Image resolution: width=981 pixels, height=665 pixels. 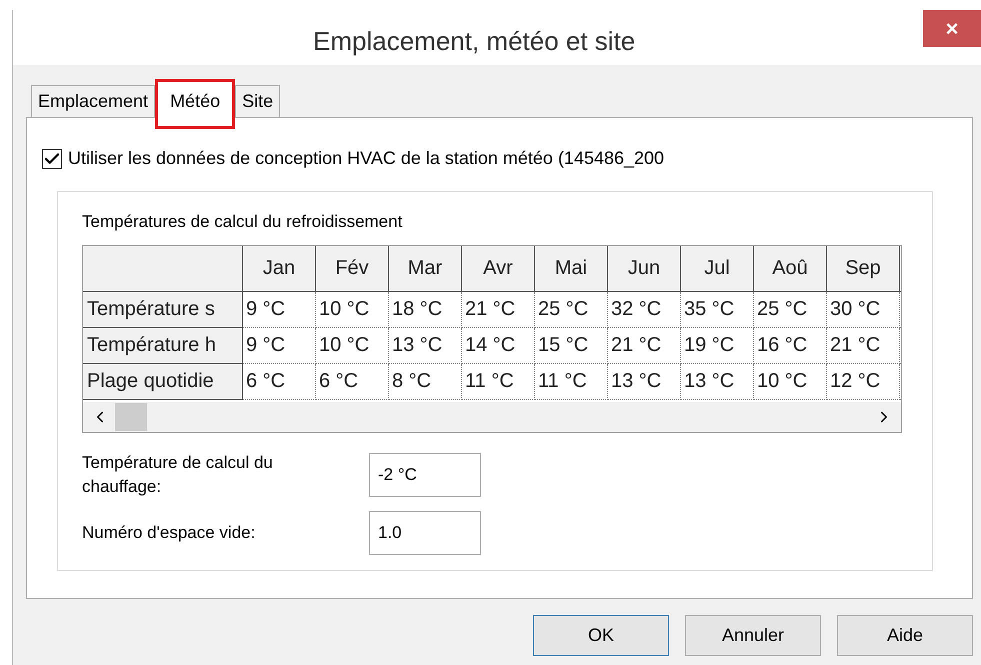 I want to click on table-cell: 16 °C, so click(x=790, y=346).